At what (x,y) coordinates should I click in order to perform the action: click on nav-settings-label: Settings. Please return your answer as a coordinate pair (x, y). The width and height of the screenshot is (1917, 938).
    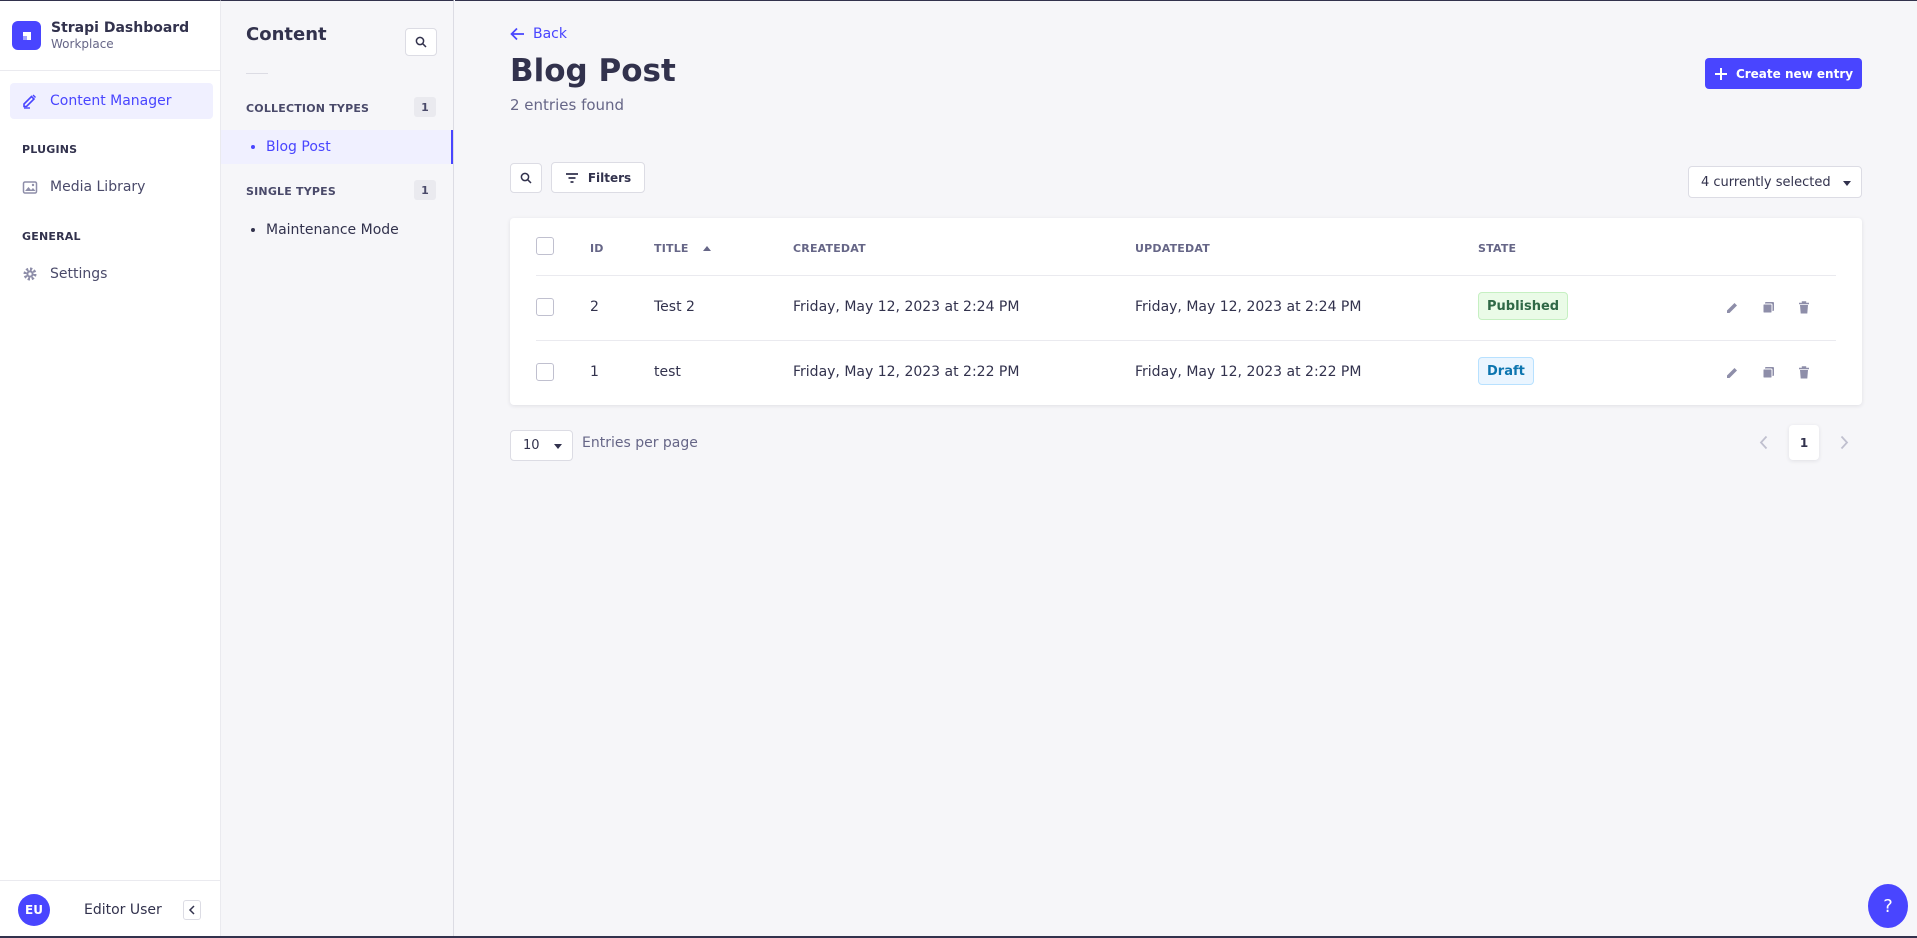
    Looking at the image, I should click on (79, 274).